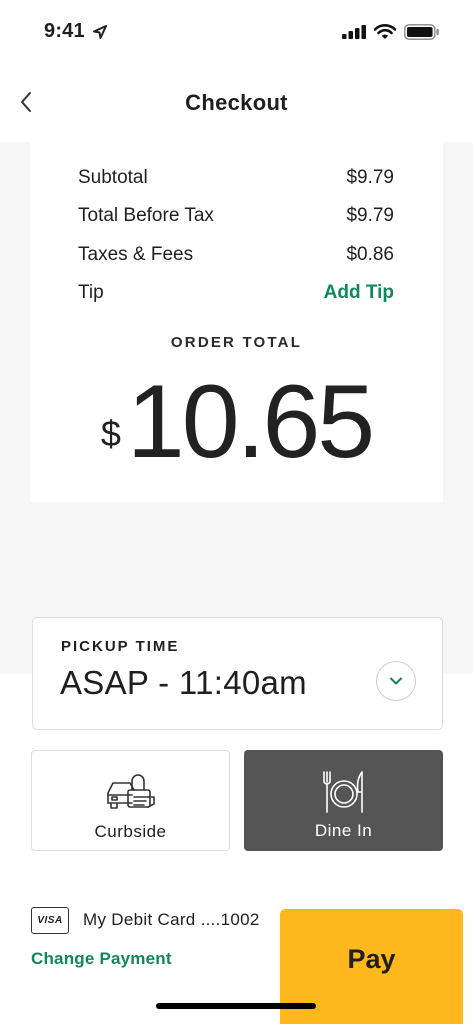 The image size is (473, 1024). I want to click on status-bar: 9:41, so click(236, 31).